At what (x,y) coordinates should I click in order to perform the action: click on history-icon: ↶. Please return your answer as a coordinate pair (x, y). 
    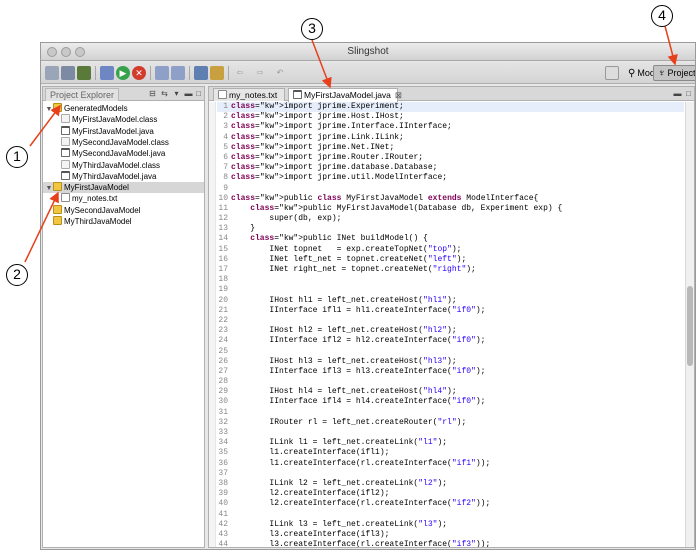
    Looking at the image, I should click on (280, 73).